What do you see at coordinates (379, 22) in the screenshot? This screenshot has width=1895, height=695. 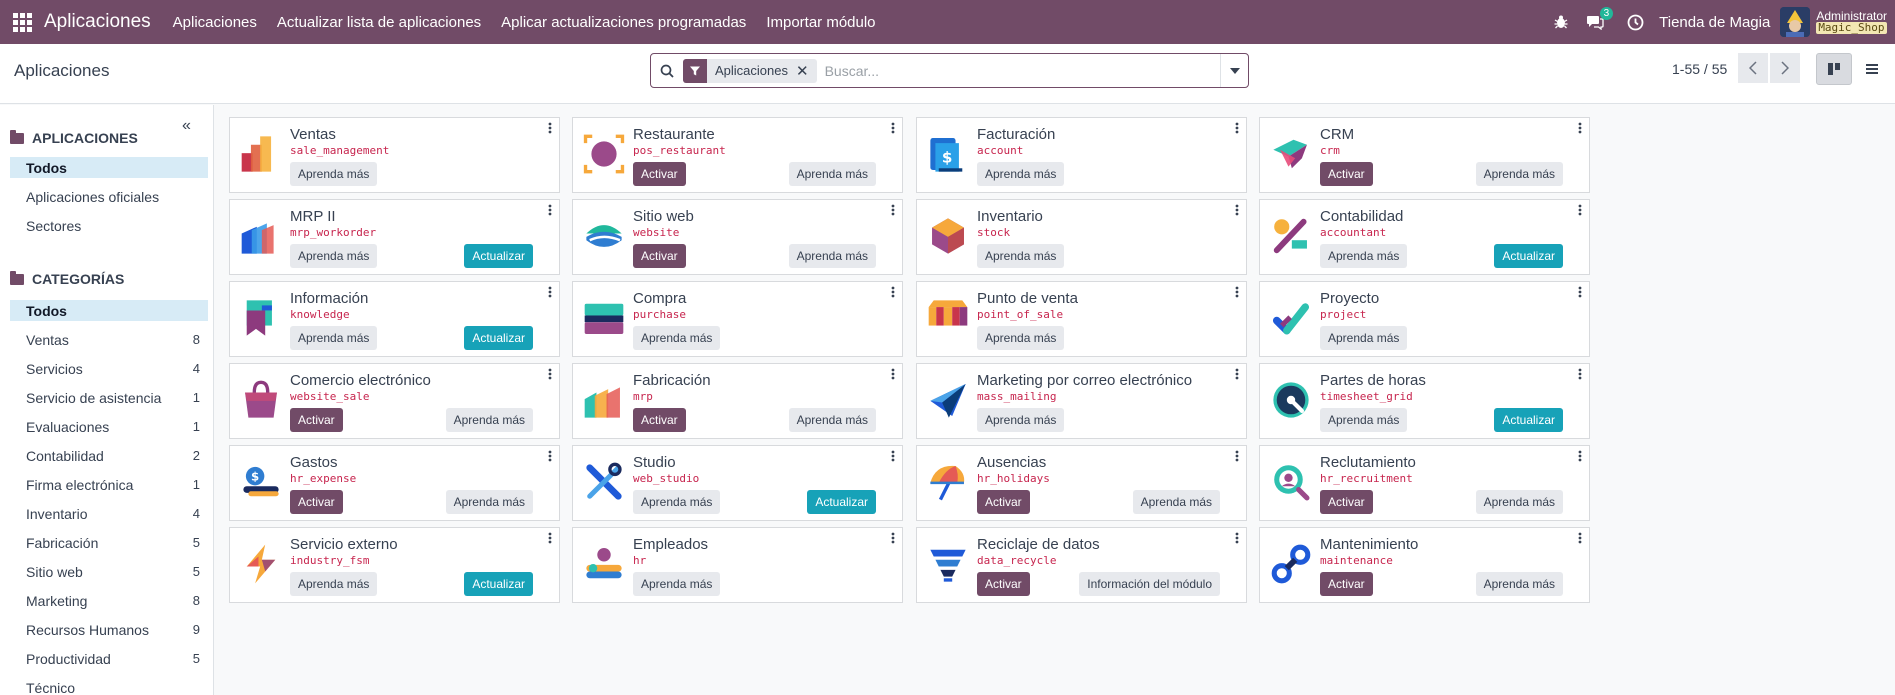 I see `menu-update-apps-list: Actualizar lista de aplicaciones` at bounding box center [379, 22].